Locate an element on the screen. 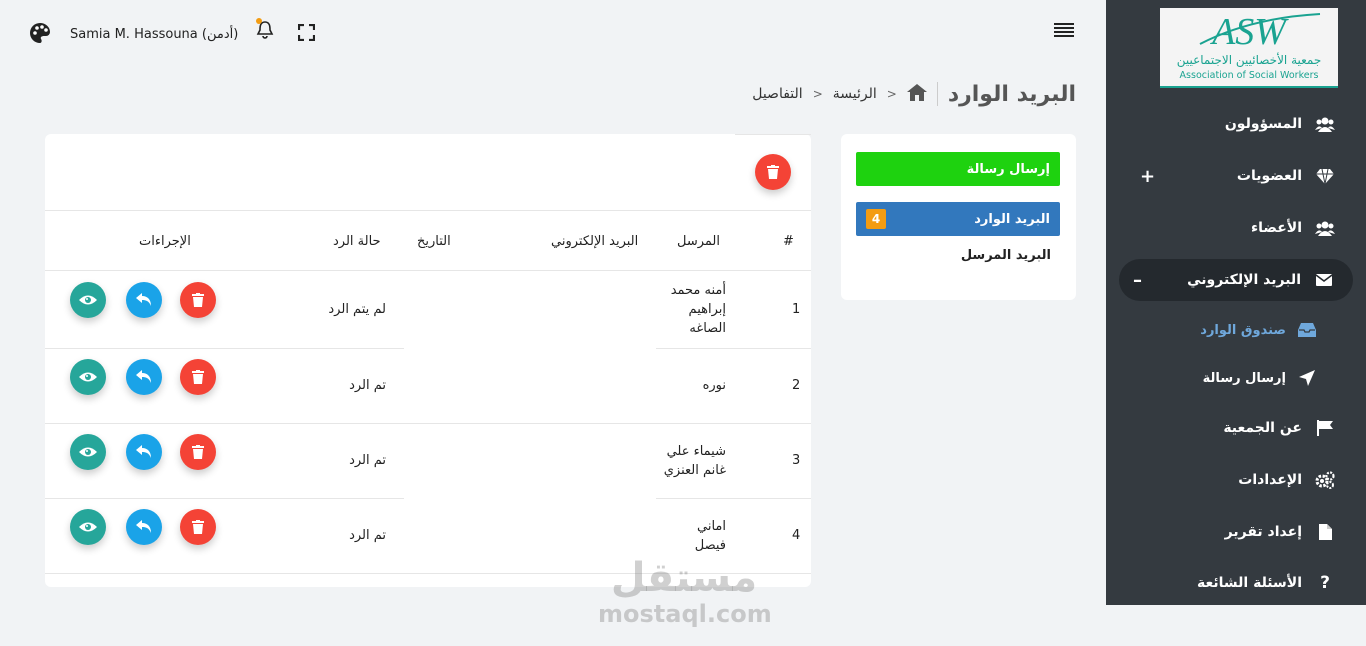 This screenshot has width=1366, height=646. sidebar-item-admins: المسؤولون is located at coordinates (1241, 124).